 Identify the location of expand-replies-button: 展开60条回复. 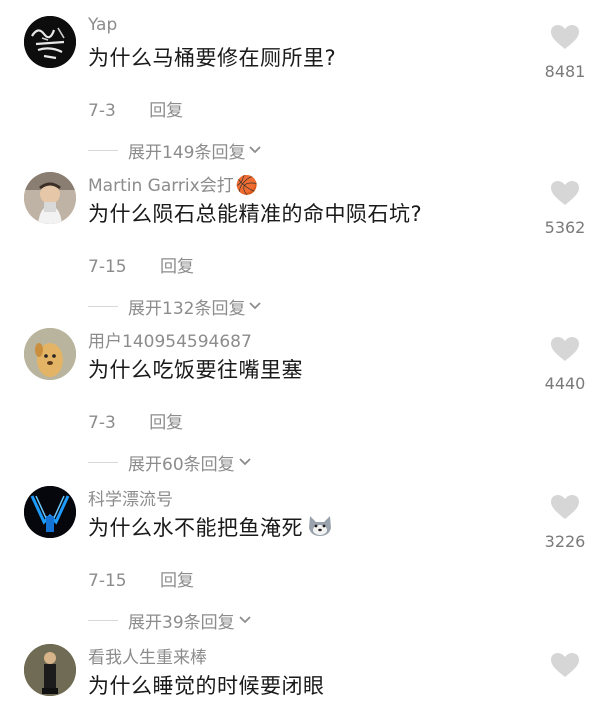
(170, 462).